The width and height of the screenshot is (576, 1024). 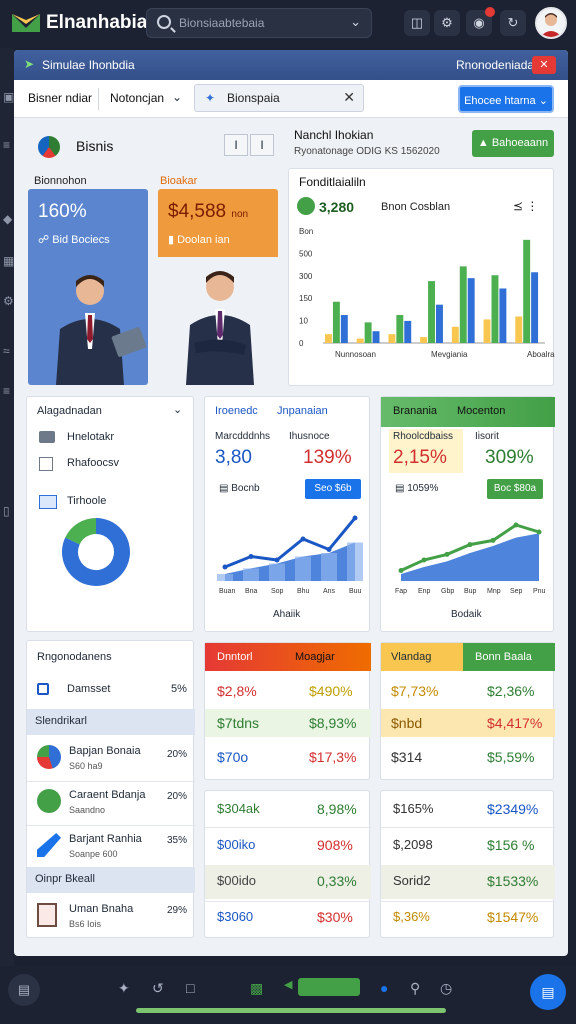 I want to click on row-4-sub: Bs6 Iois, so click(x=85, y=924).